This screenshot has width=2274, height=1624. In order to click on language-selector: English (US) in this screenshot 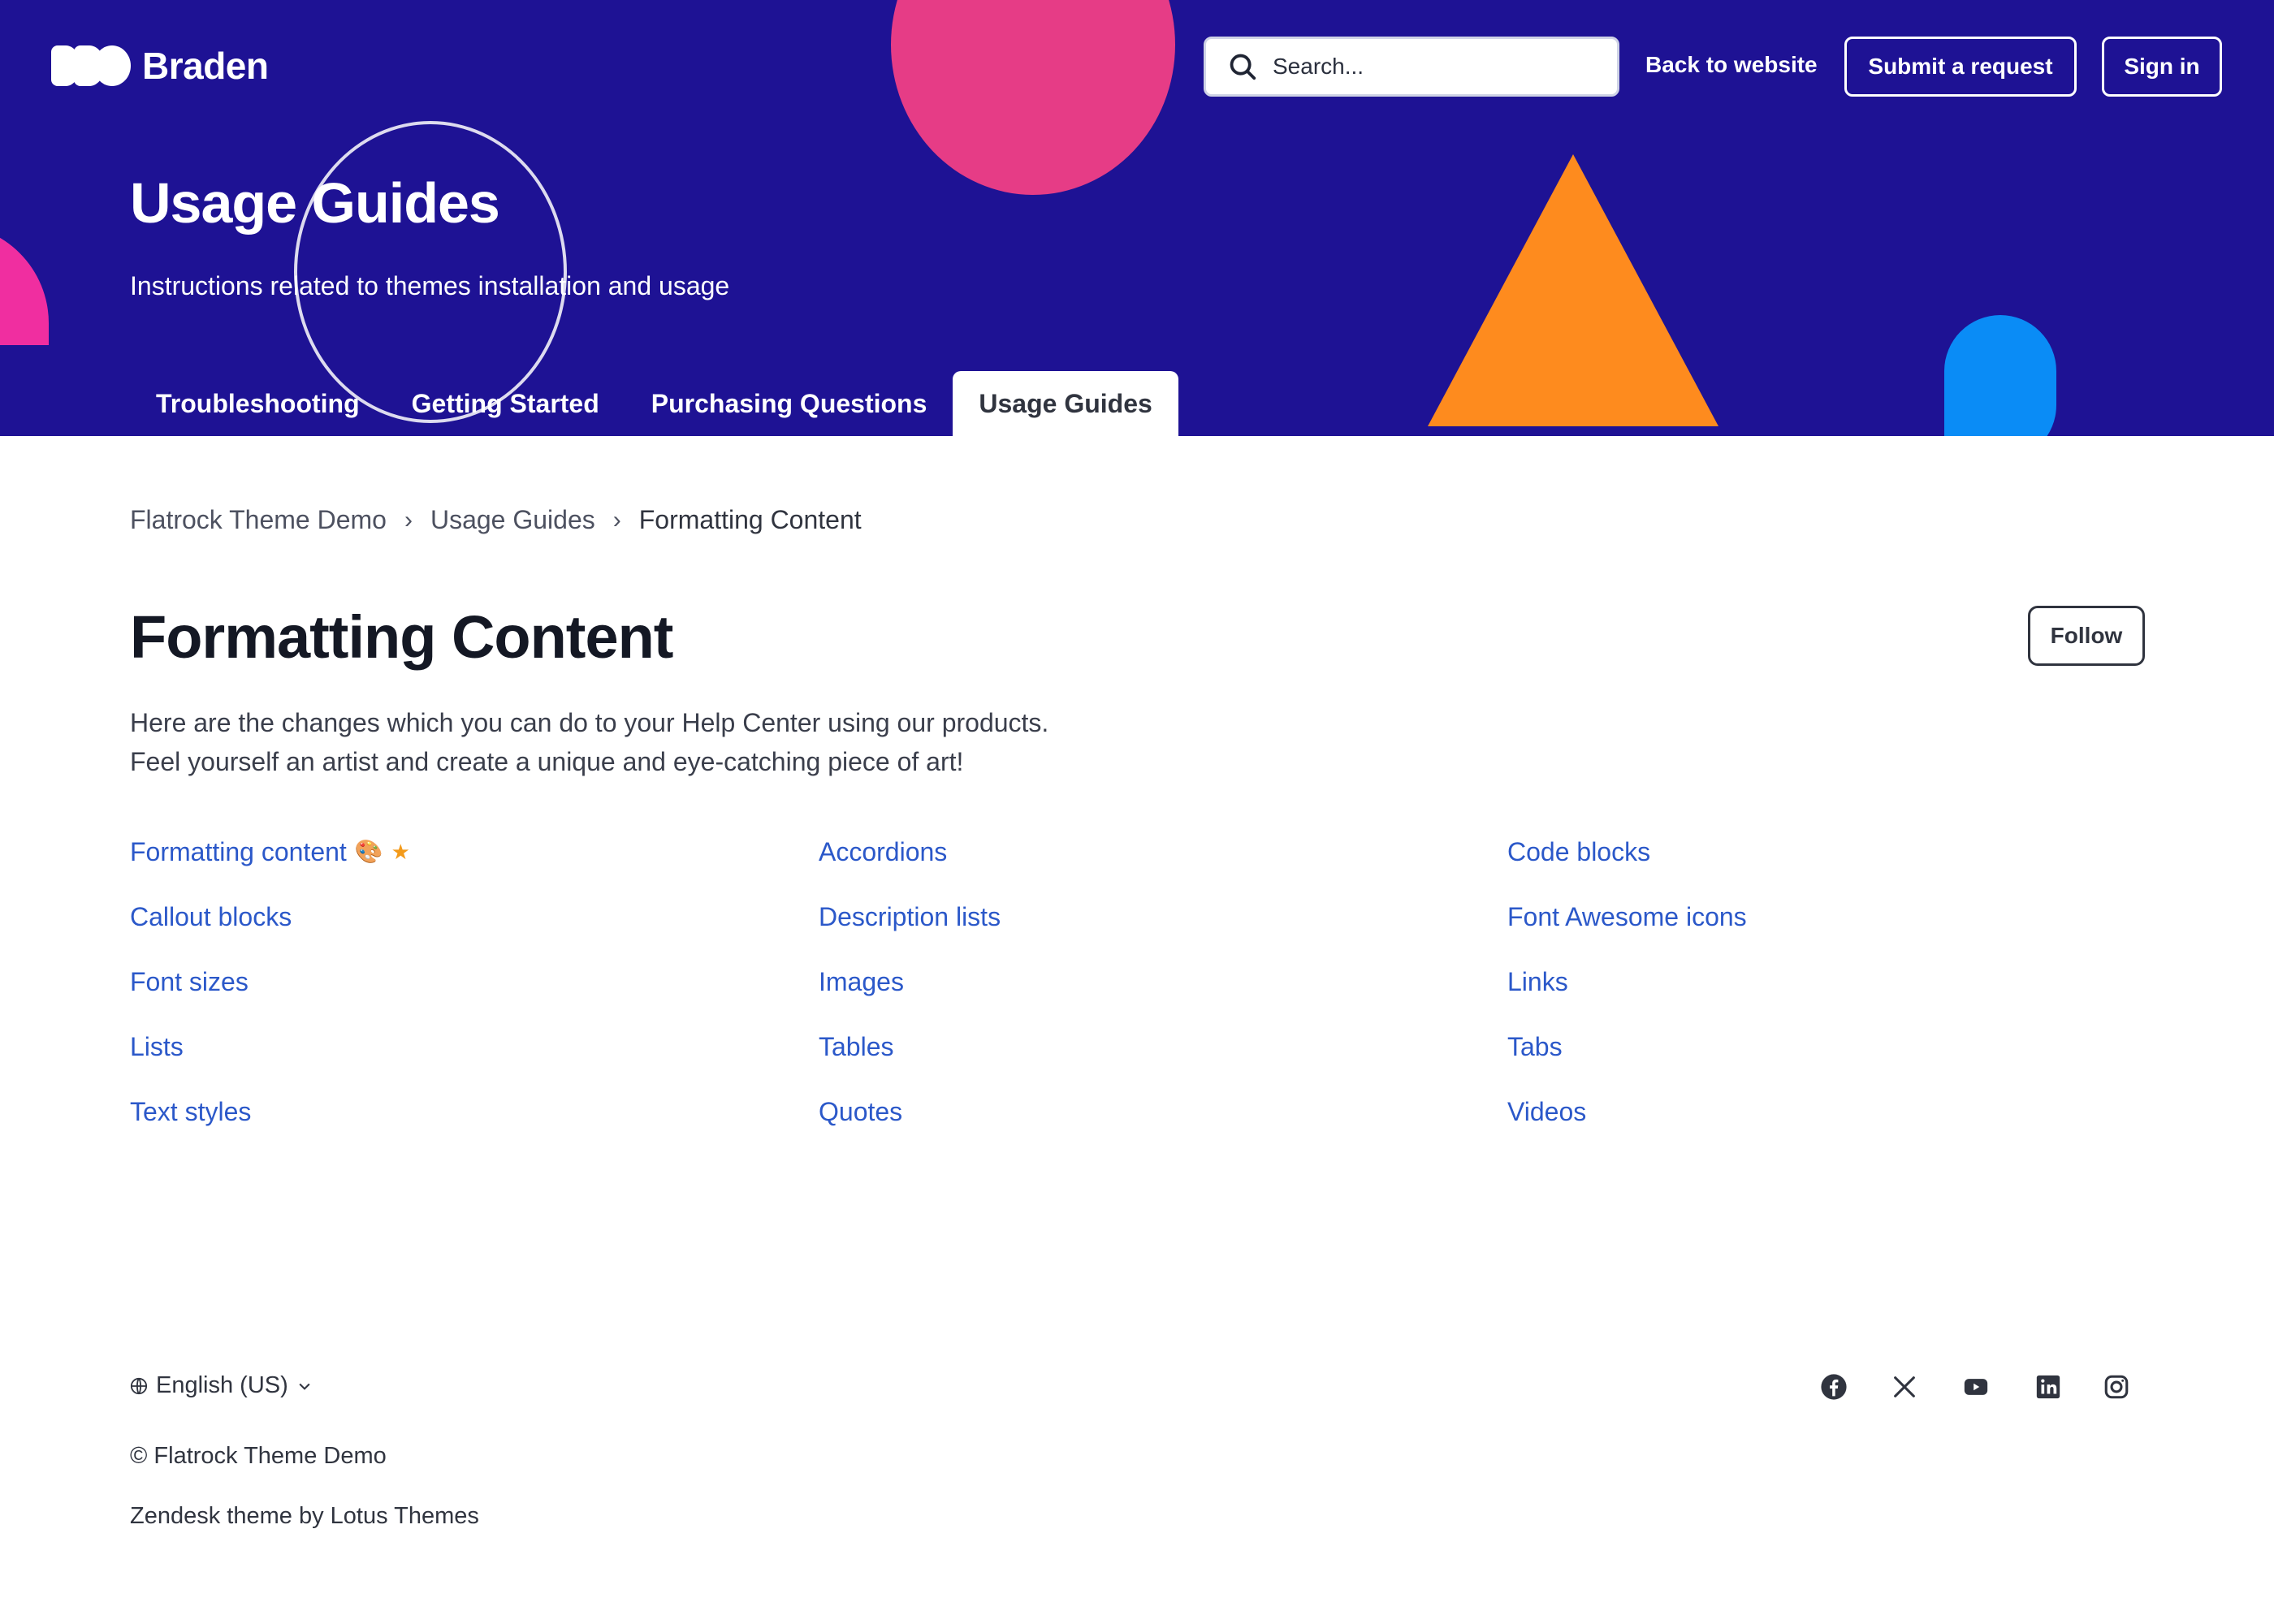, I will do `click(221, 1385)`.